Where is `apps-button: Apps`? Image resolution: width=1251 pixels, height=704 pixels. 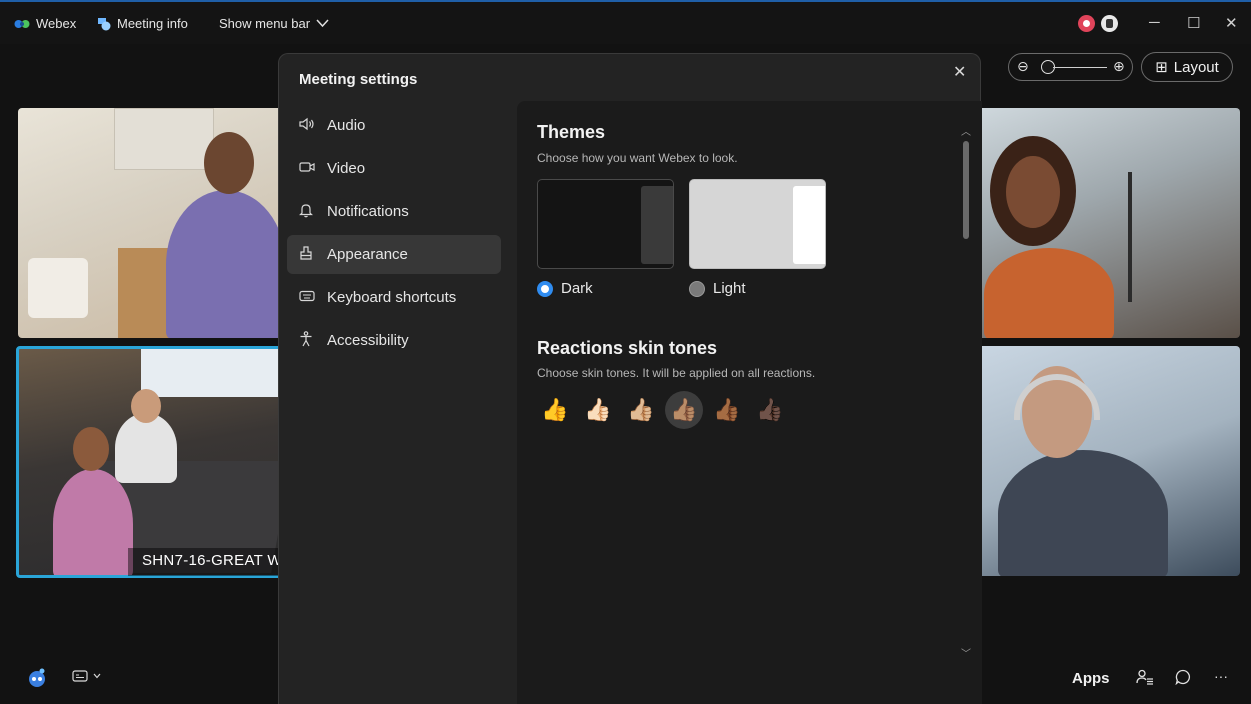
apps-button: Apps is located at coordinates (1091, 678).